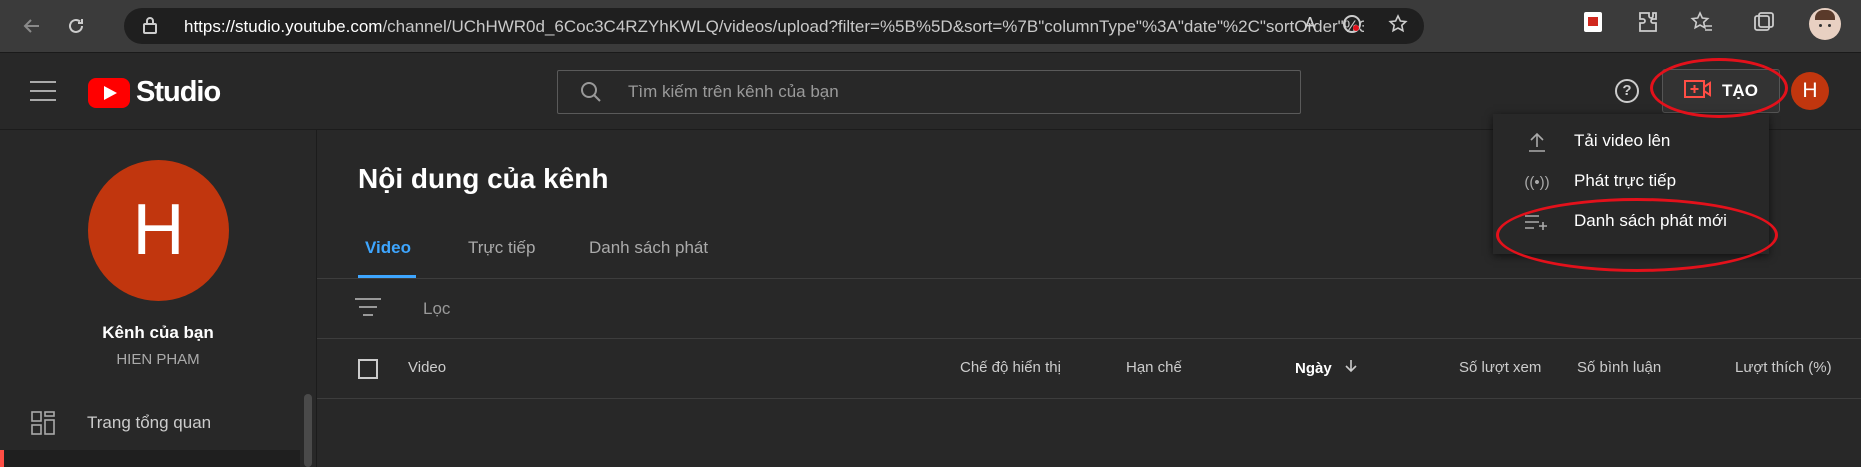 Image resolution: width=1861 pixels, height=467 pixels. I want to click on search-input: Tìm kiếm trên kênh của bạn, so click(929, 92).